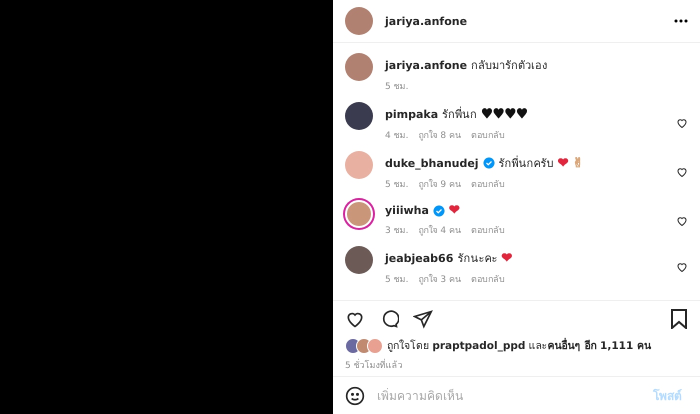  I want to click on comment-text: รักพี่นกครับ, so click(526, 163).